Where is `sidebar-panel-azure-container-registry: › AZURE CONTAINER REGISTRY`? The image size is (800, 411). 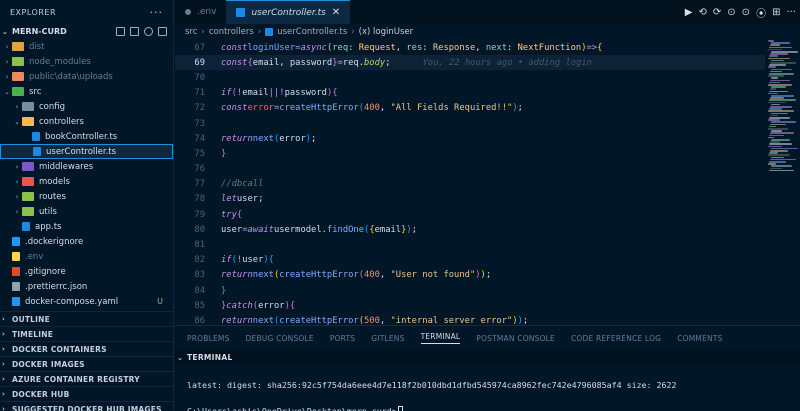
sidebar-panel-azure-container-registry: › AZURE CONTAINER REGISTRY is located at coordinates (86, 378).